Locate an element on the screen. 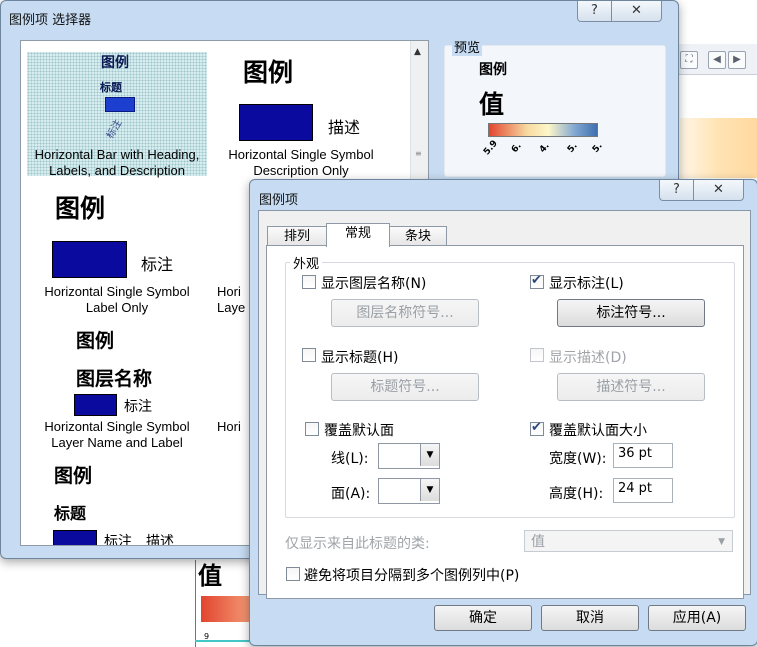 The width and height of the screenshot is (757, 647). background-legend-value: 值 is located at coordinates (210, 576).